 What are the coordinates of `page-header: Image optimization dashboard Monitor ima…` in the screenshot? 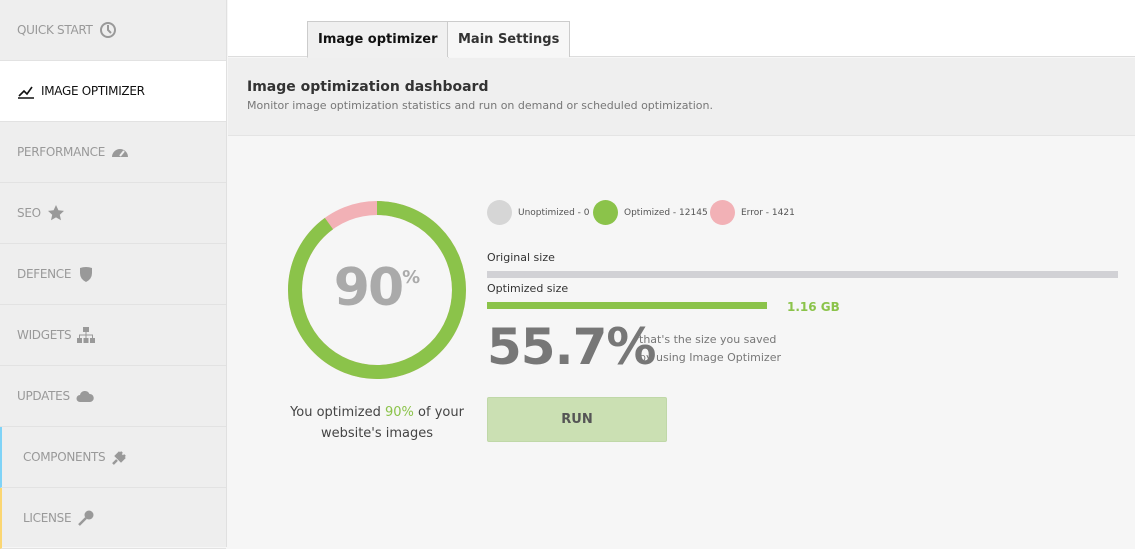 It's located at (681, 97).